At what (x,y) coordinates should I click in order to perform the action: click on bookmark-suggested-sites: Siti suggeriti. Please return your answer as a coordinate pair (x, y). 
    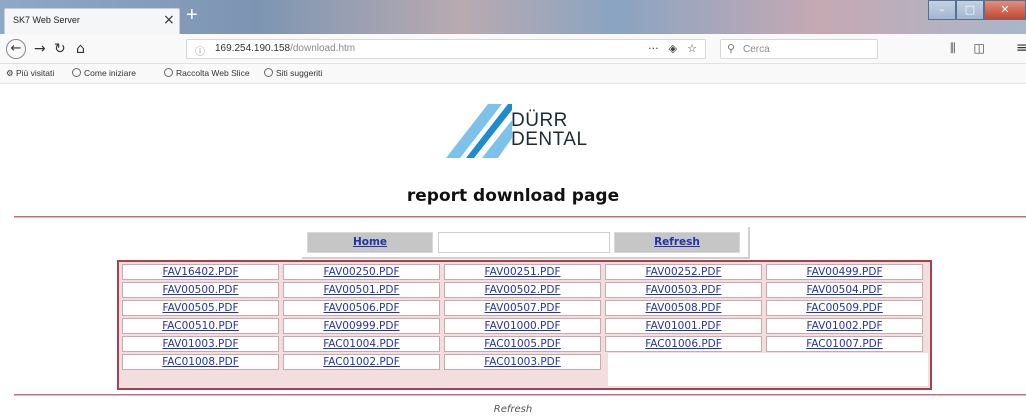
    Looking at the image, I should click on (293, 73).